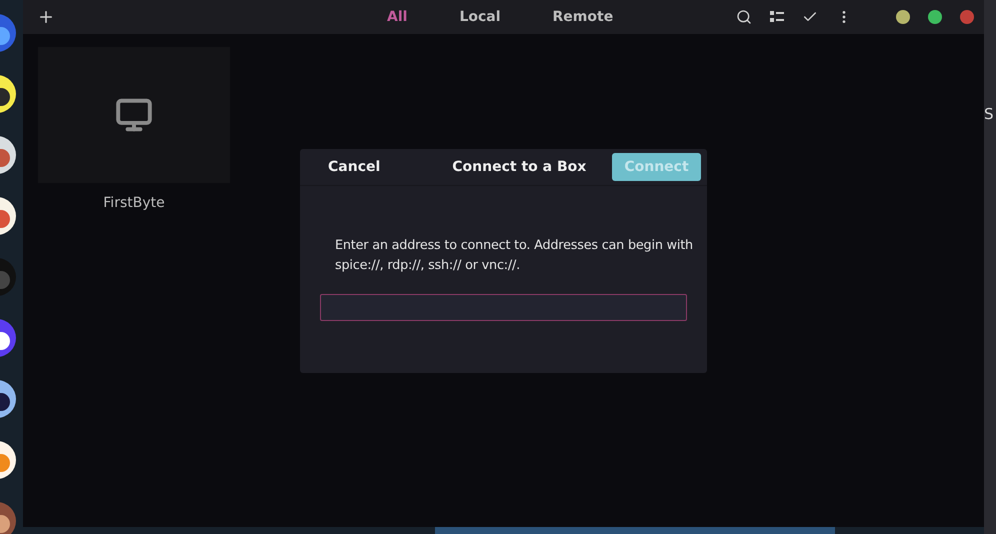  I want to click on monitor-icon, so click(134, 115).